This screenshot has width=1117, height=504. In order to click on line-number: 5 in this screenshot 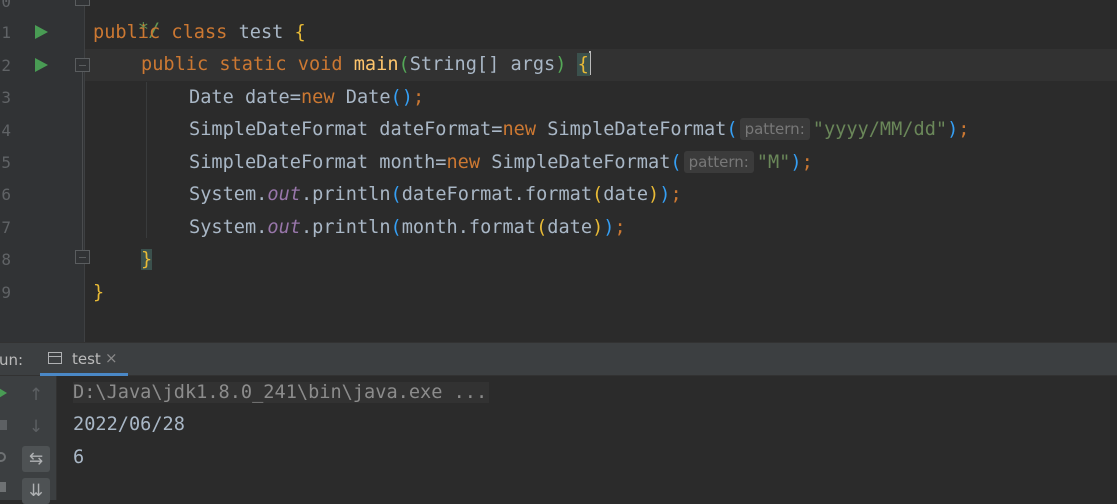, I will do `click(6, 162)`.